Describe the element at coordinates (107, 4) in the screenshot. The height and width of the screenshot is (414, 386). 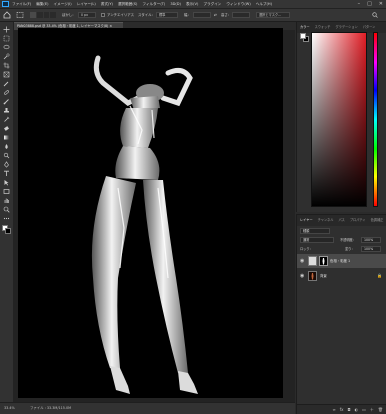
I see `menu-type: 書式(Y)` at that location.